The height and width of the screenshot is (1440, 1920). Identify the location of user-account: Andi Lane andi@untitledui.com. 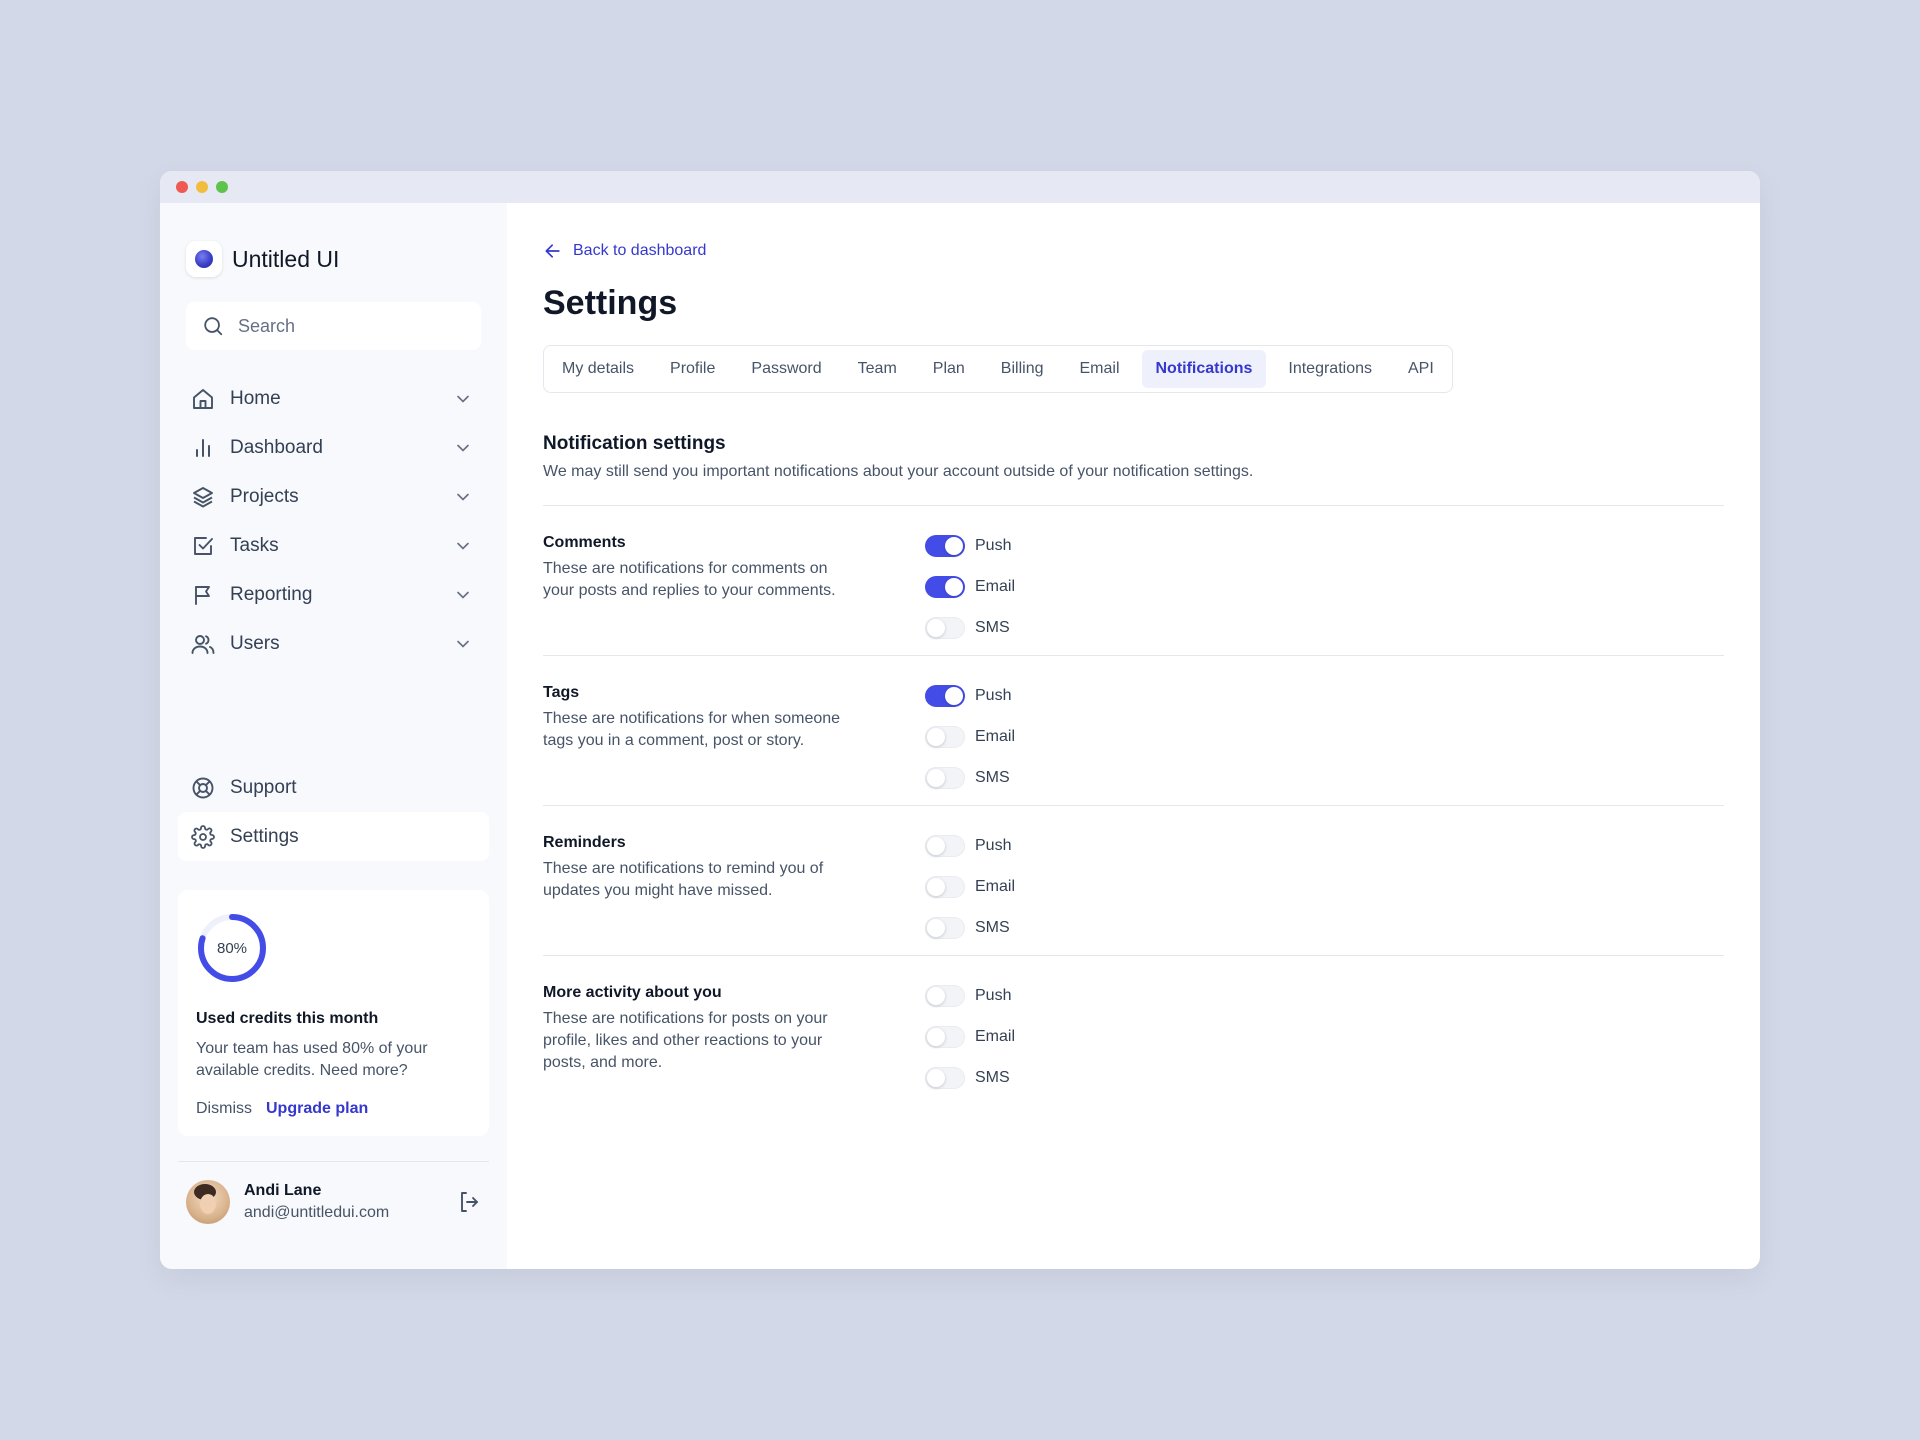
(333, 1202).